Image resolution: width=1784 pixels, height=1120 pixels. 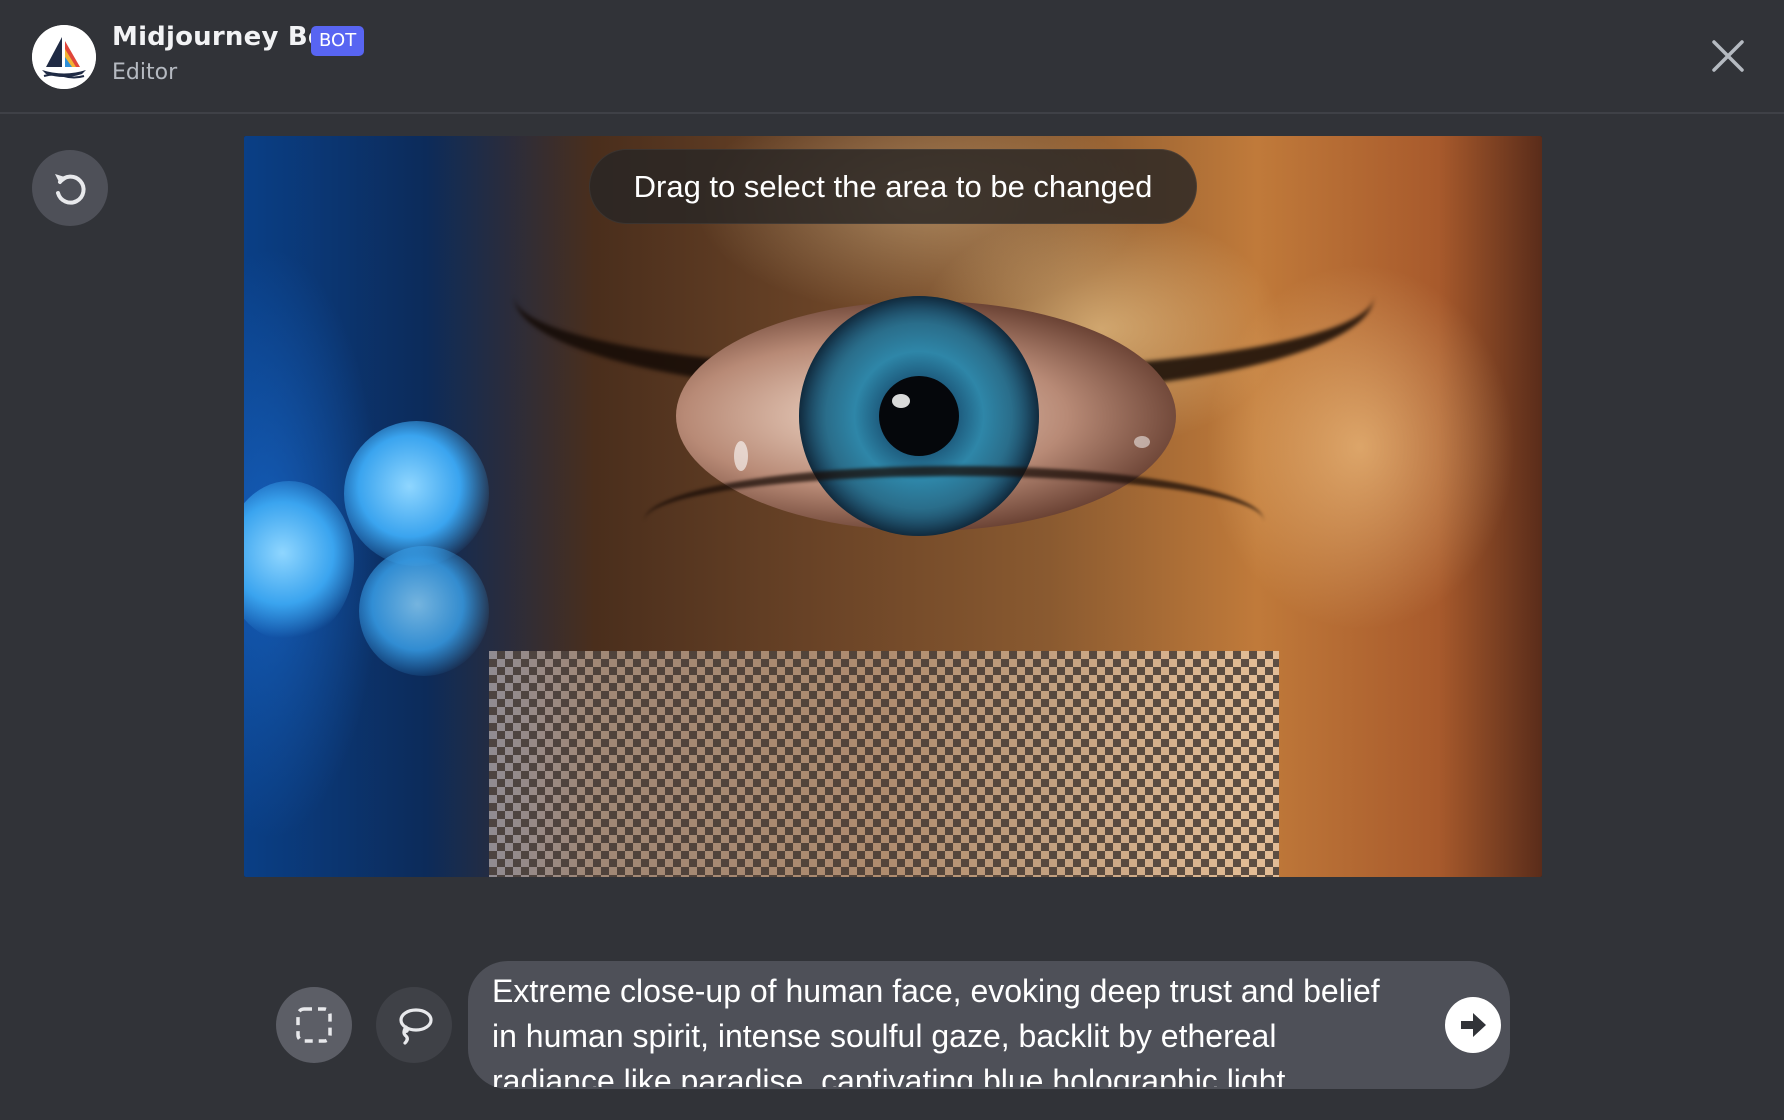 I want to click on close-button, so click(x=1728, y=56).